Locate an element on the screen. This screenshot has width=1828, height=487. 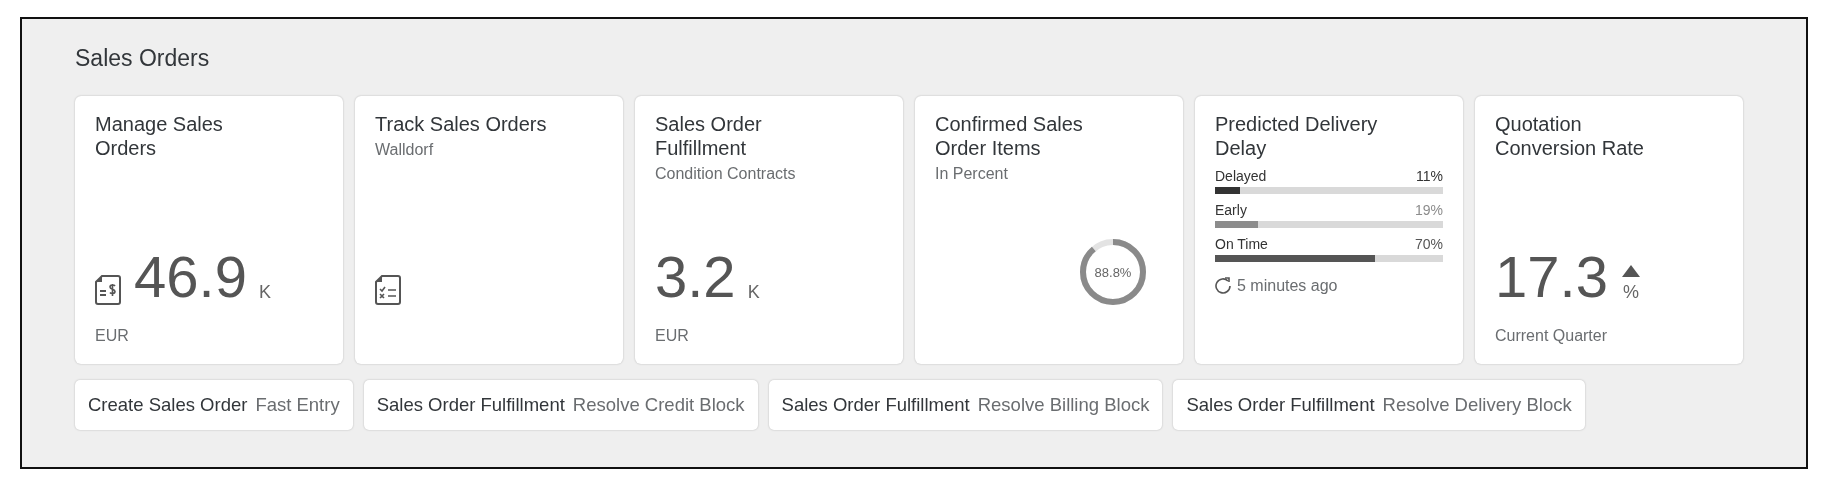
refresh-icon is located at coordinates (1223, 285).